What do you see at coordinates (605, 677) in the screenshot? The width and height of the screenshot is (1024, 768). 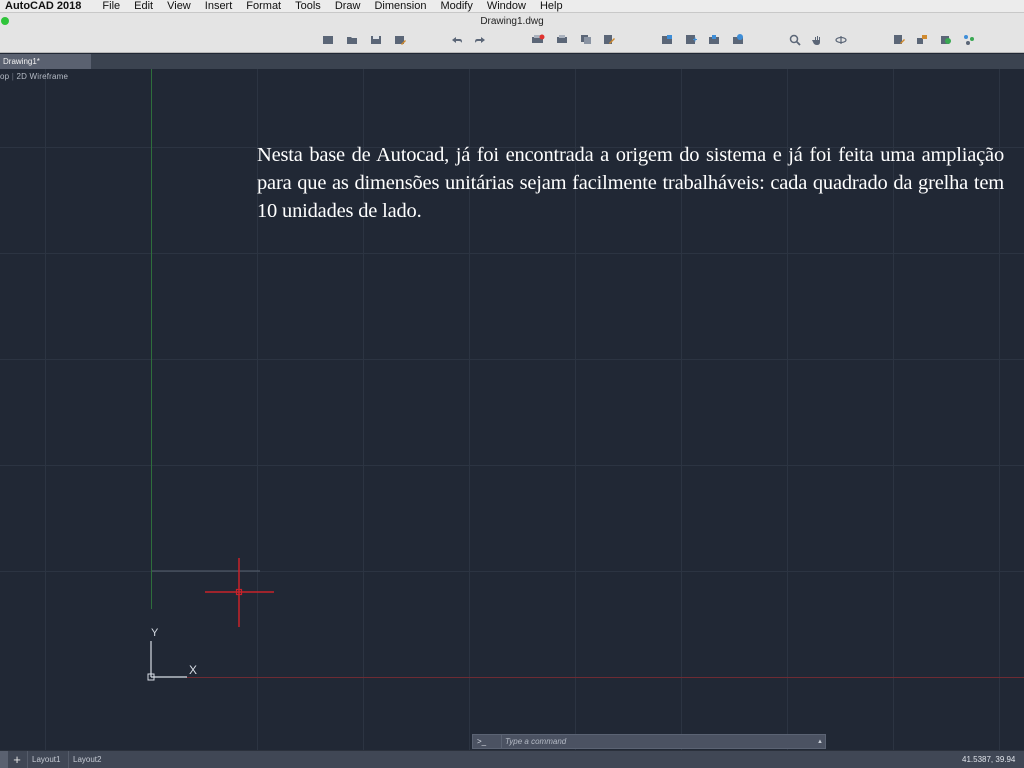 I see `x-axis-line` at bounding box center [605, 677].